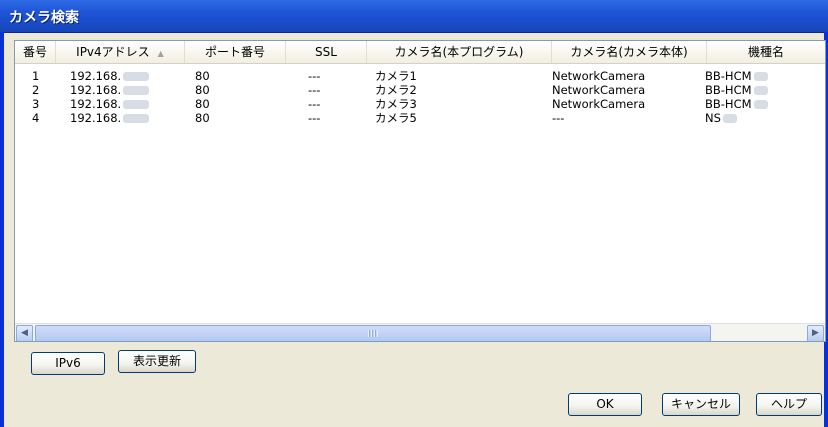  I want to click on cell-camera-name-program: カメラ3, so click(396, 104).